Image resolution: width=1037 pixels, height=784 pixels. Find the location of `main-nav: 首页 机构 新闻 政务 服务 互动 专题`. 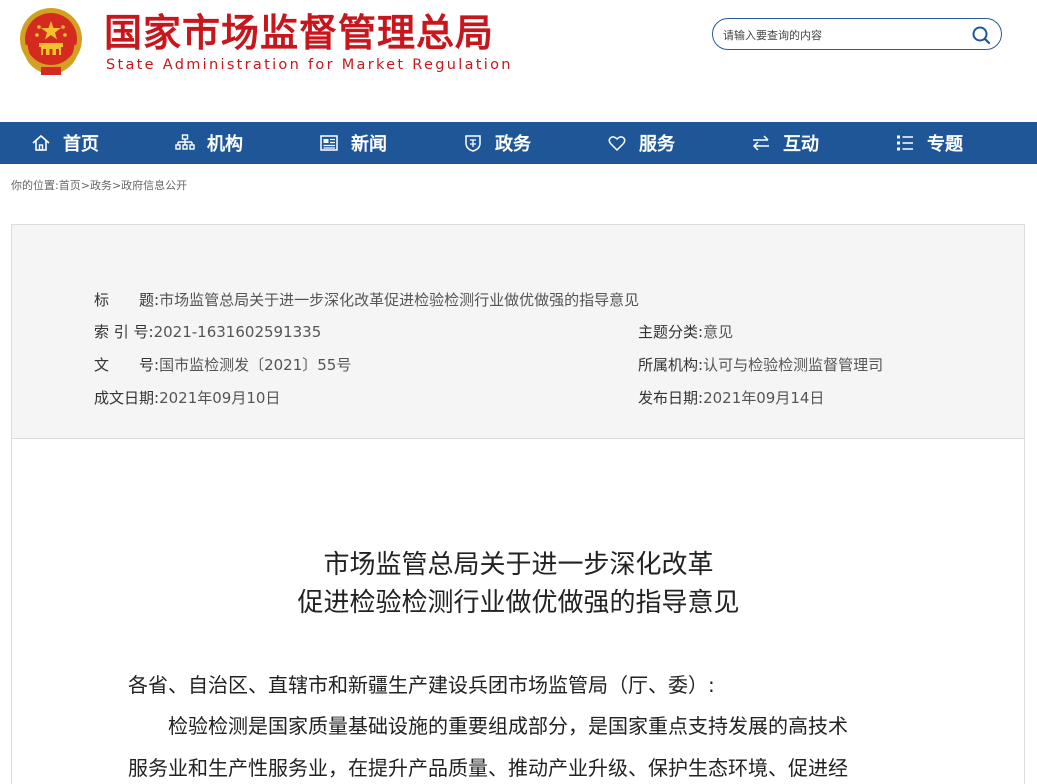

main-nav: 首页 机构 新闻 政务 服务 互动 专题 is located at coordinates (518, 143).